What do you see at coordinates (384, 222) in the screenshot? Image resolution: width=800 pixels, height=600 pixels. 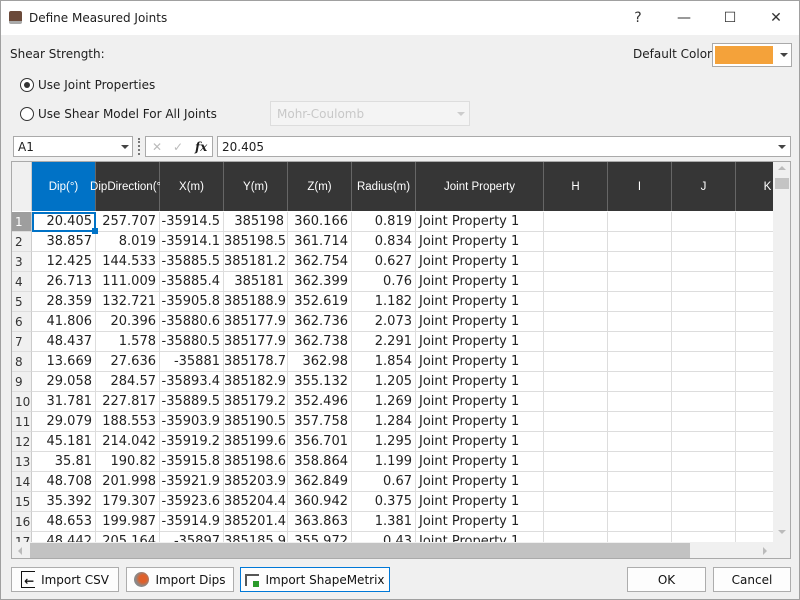 I see `table-cell: 0.819` at bounding box center [384, 222].